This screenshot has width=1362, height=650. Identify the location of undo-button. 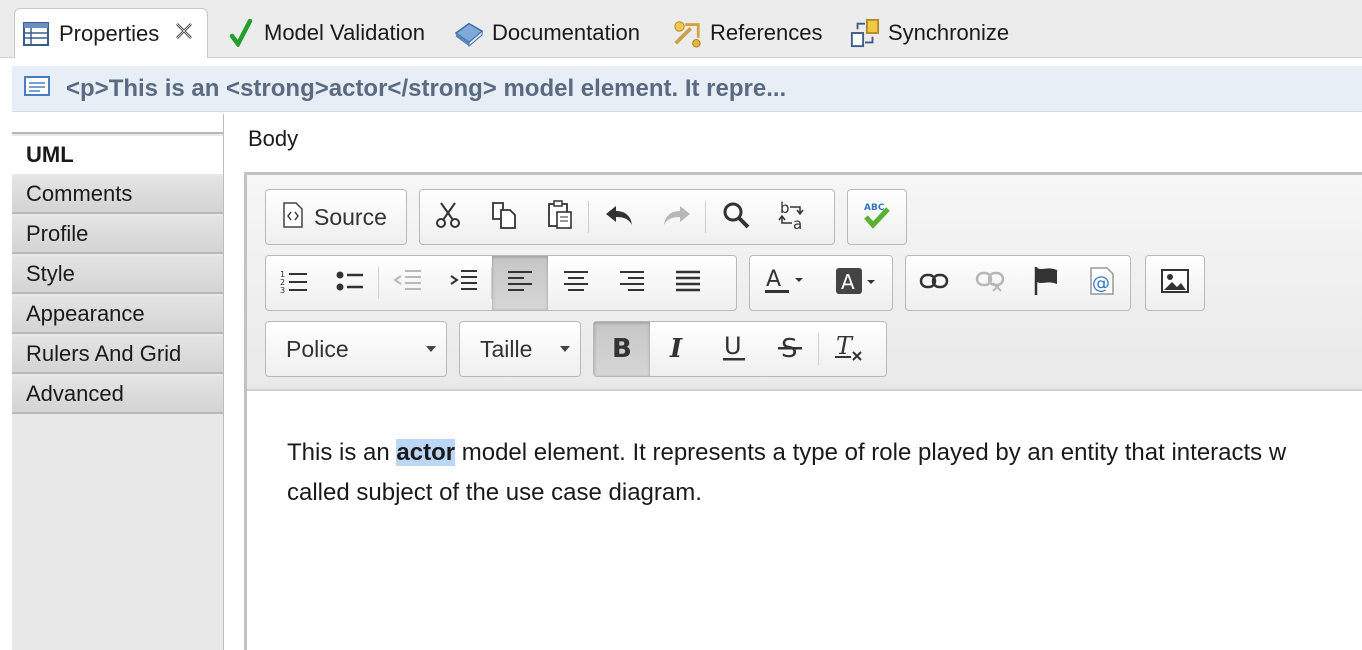
(619, 217).